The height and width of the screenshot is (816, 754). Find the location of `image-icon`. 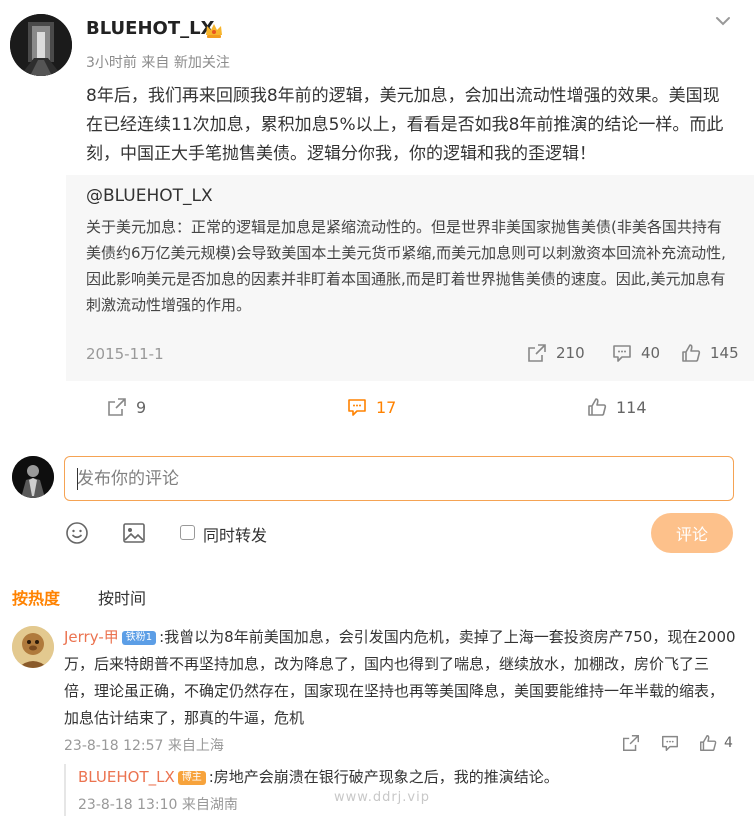

image-icon is located at coordinates (134, 533).